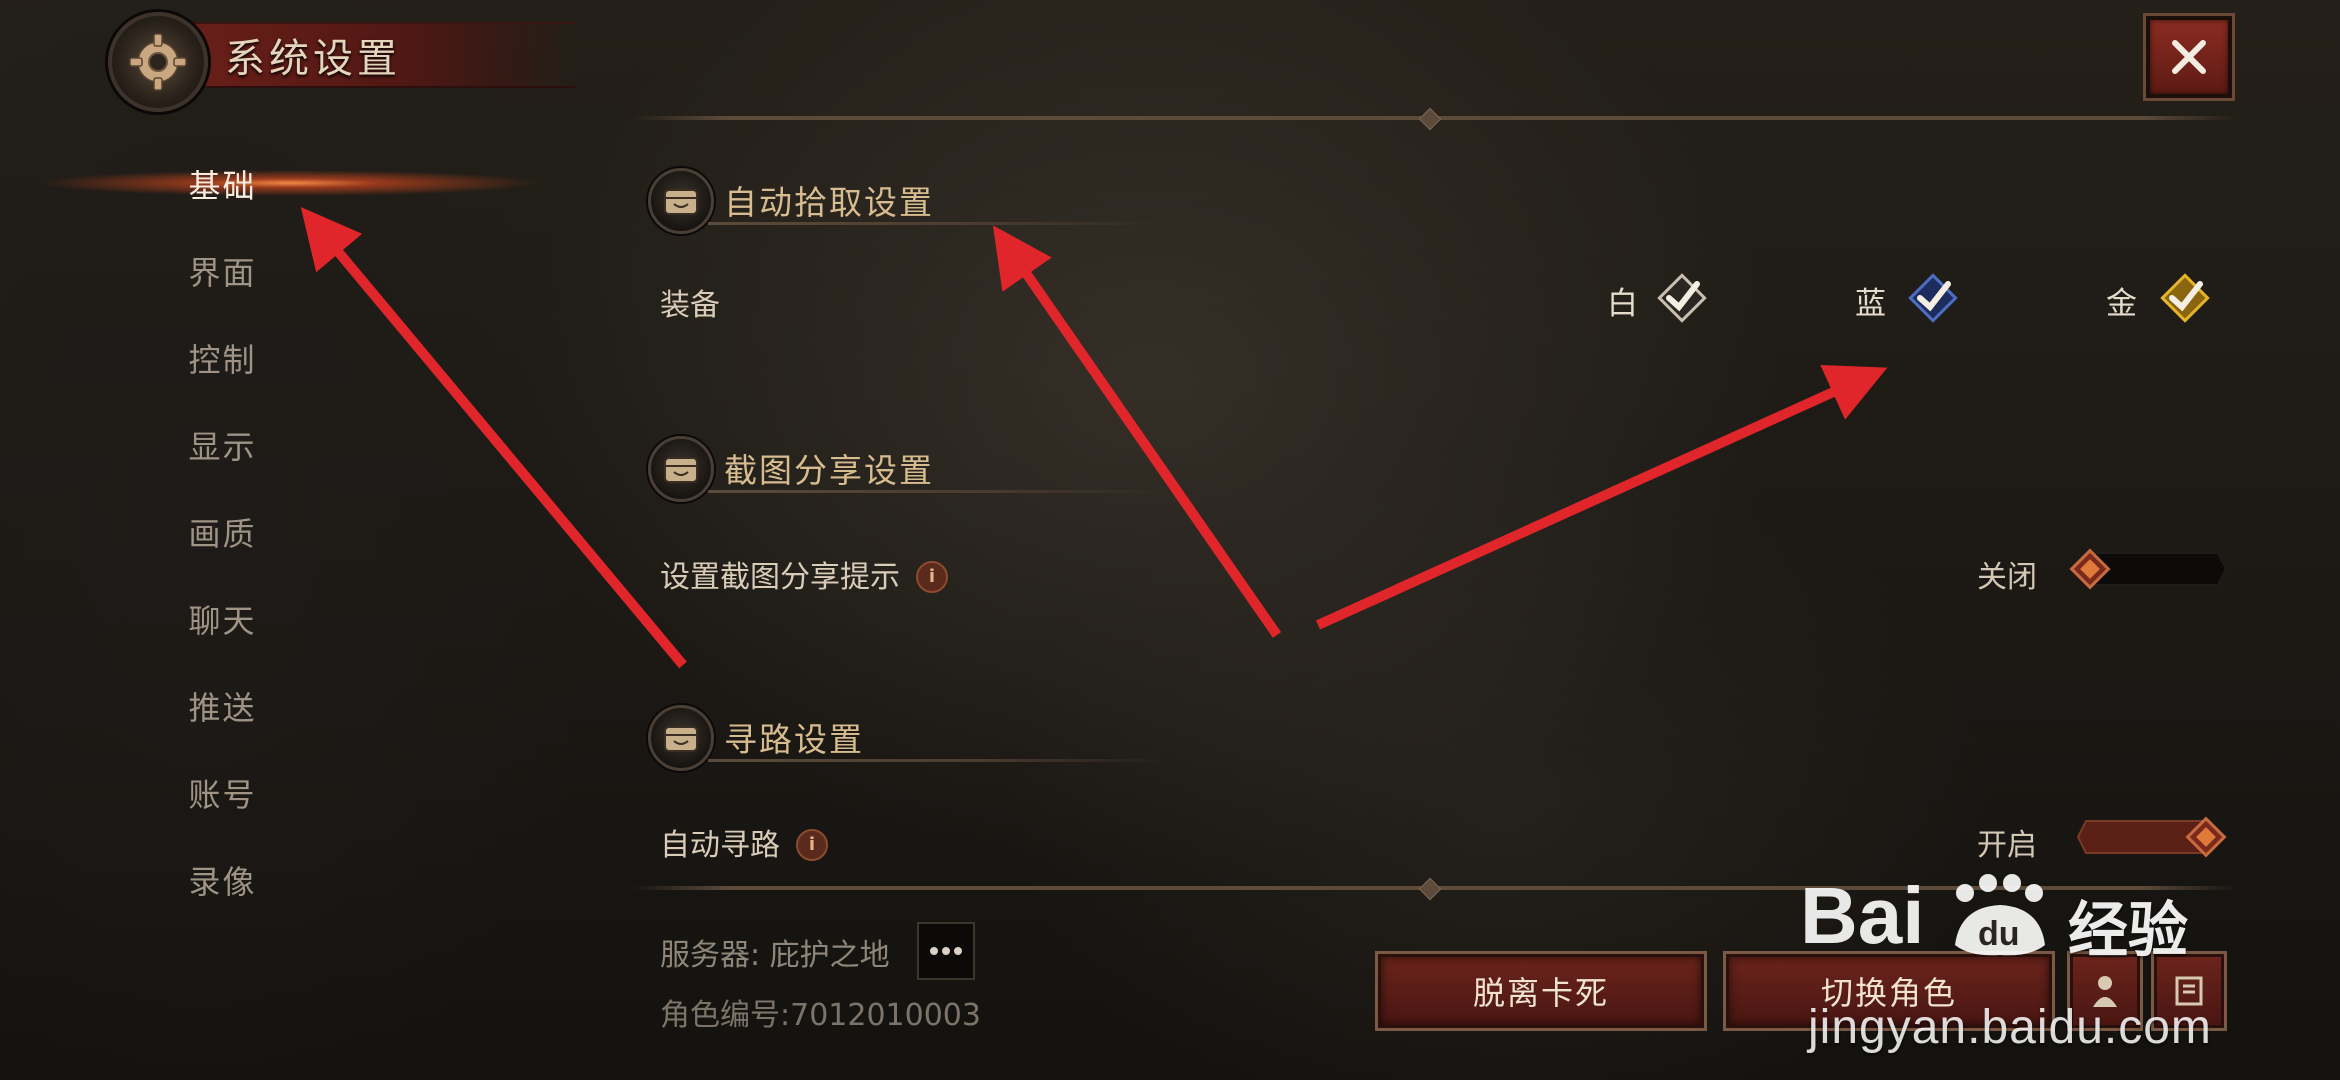 The image size is (2340, 1080). Describe the element at coordinates (270, 183) in the screenshot. I see `sidebar-item-basic: 基础` at that location.